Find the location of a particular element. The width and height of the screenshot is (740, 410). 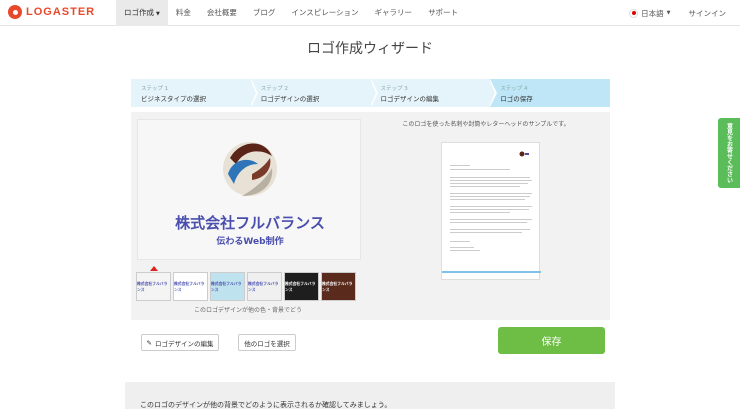

brand-name: LOGASTER is located at coordinates (61, 12).